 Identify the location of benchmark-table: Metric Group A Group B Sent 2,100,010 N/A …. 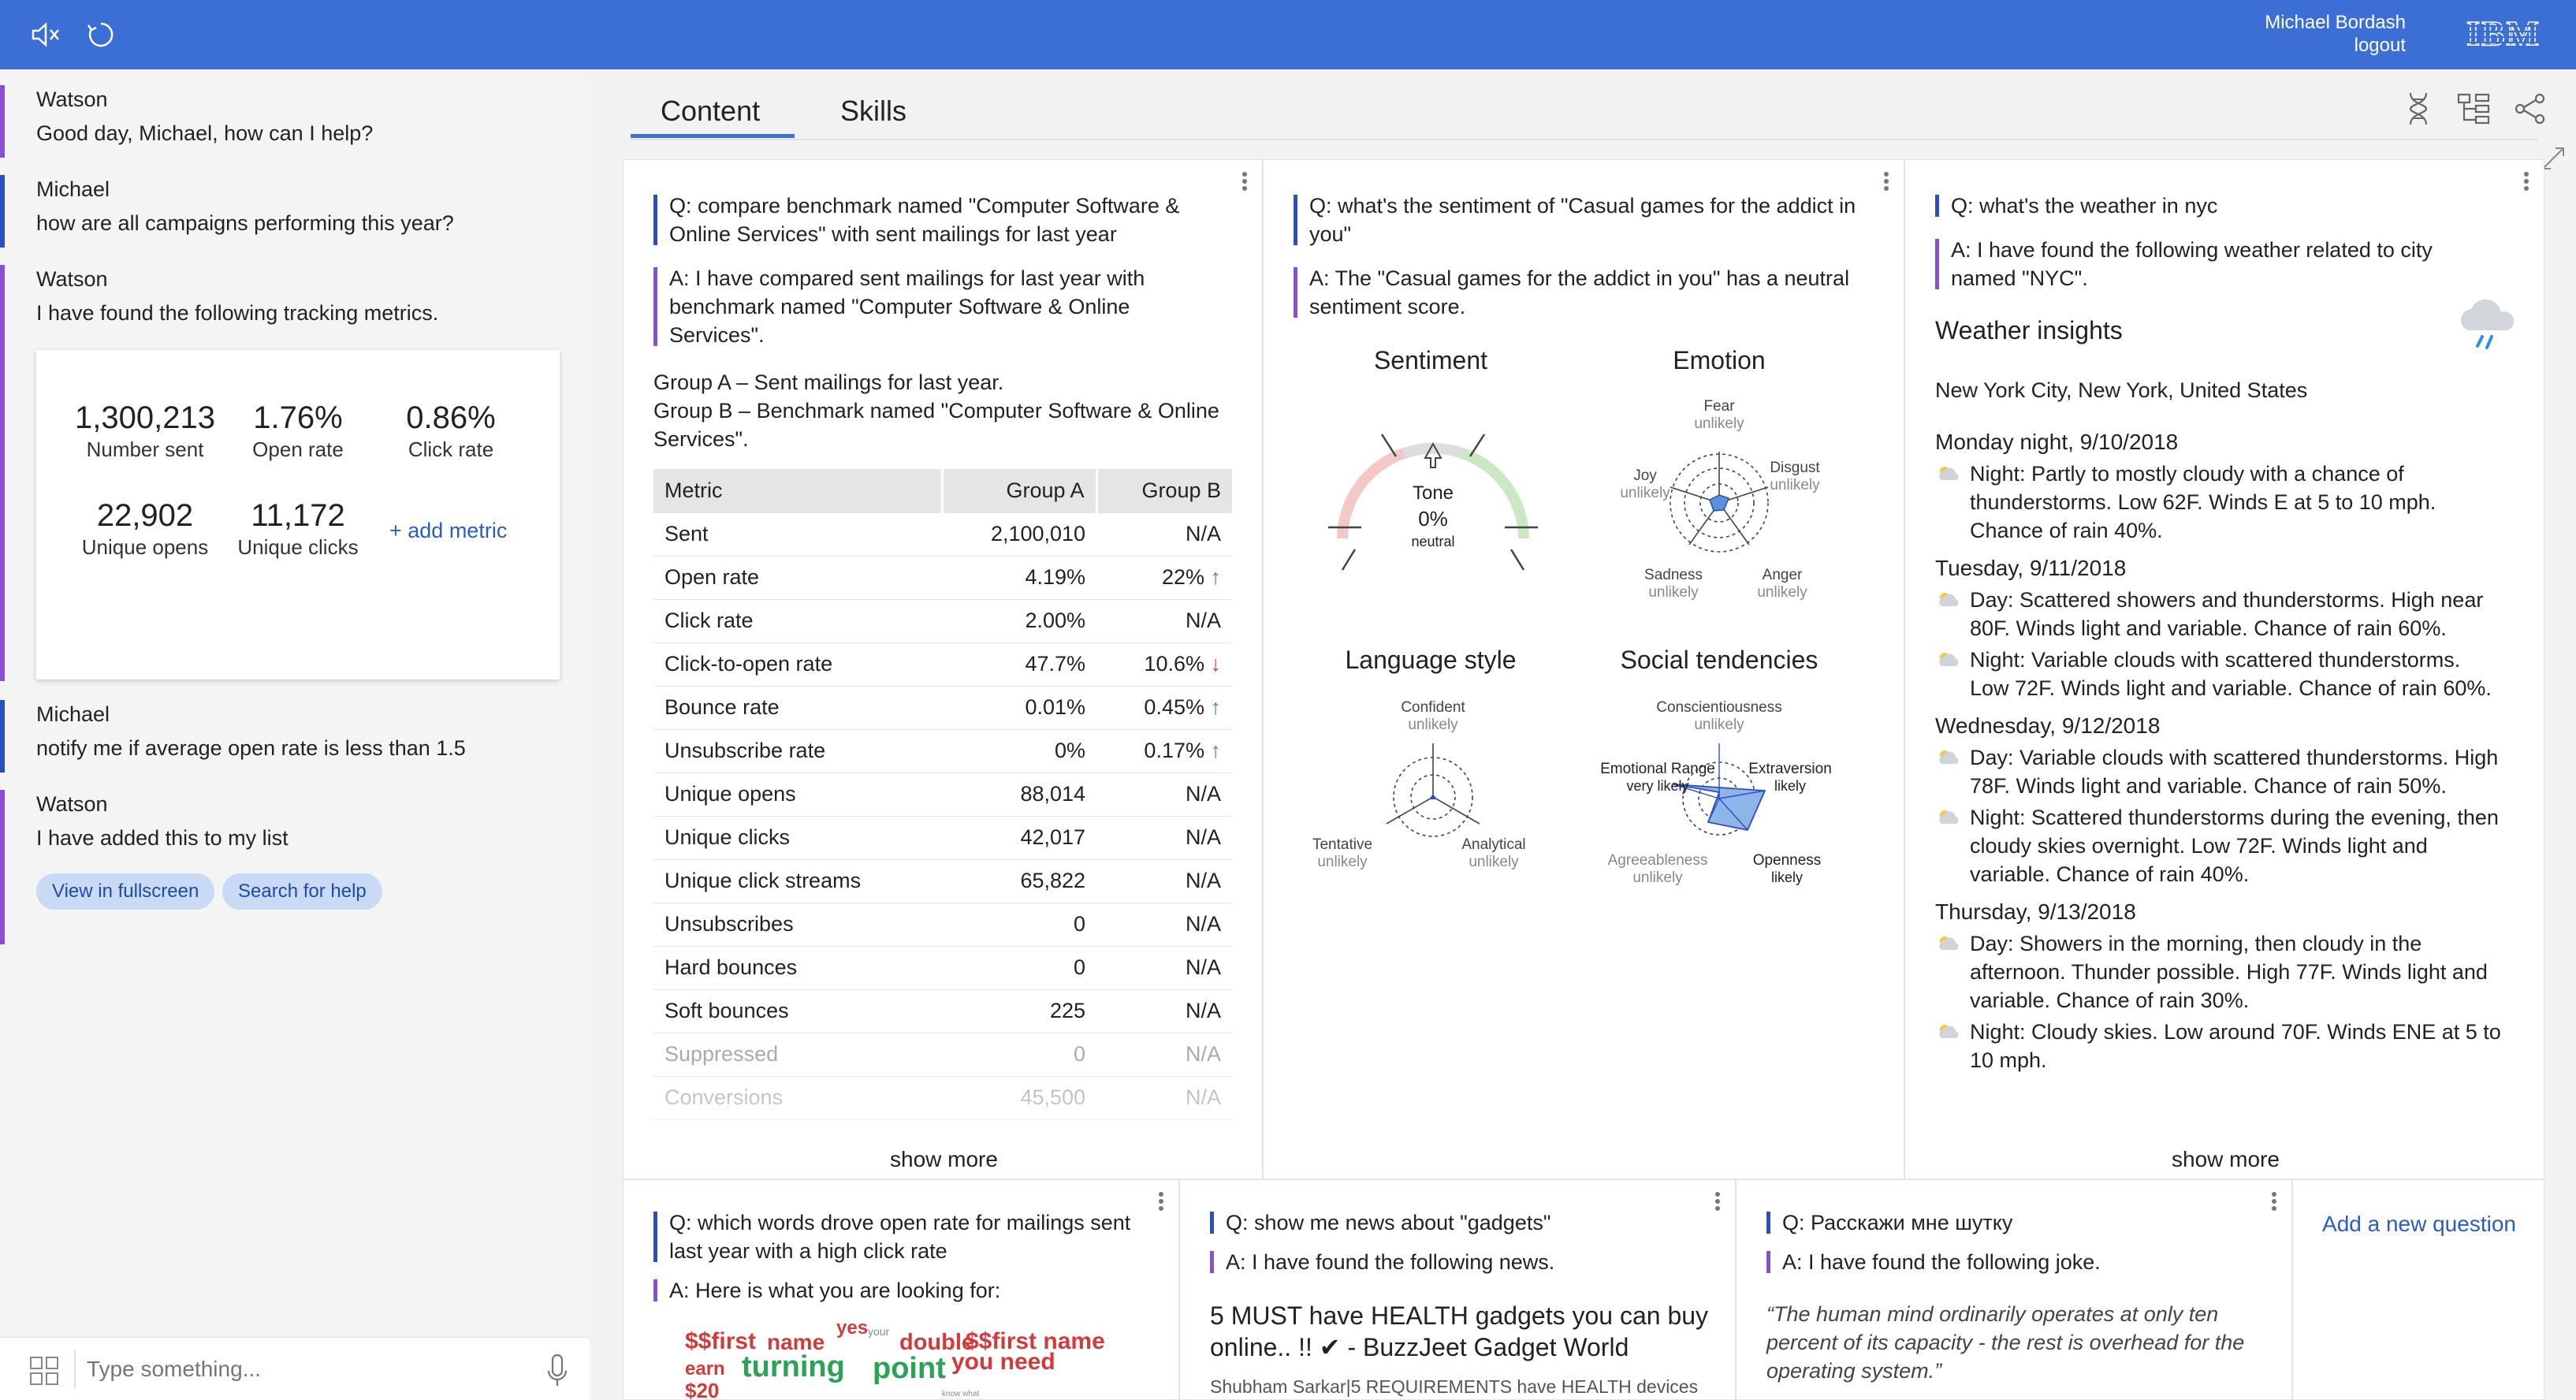
(942, 794).